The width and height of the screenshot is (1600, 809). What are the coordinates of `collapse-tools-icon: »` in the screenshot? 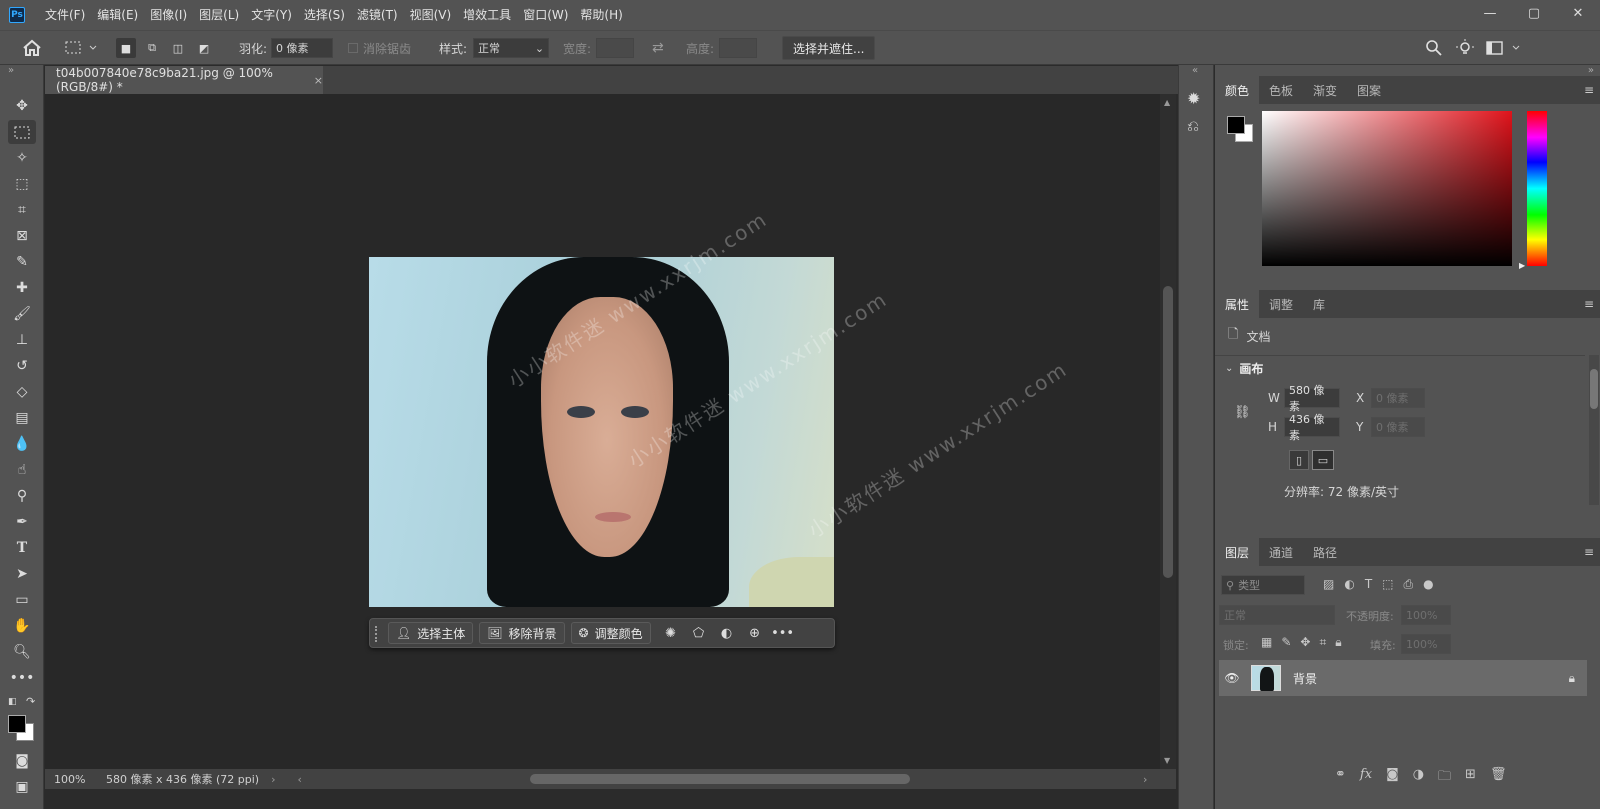 It's located at (11, 70).